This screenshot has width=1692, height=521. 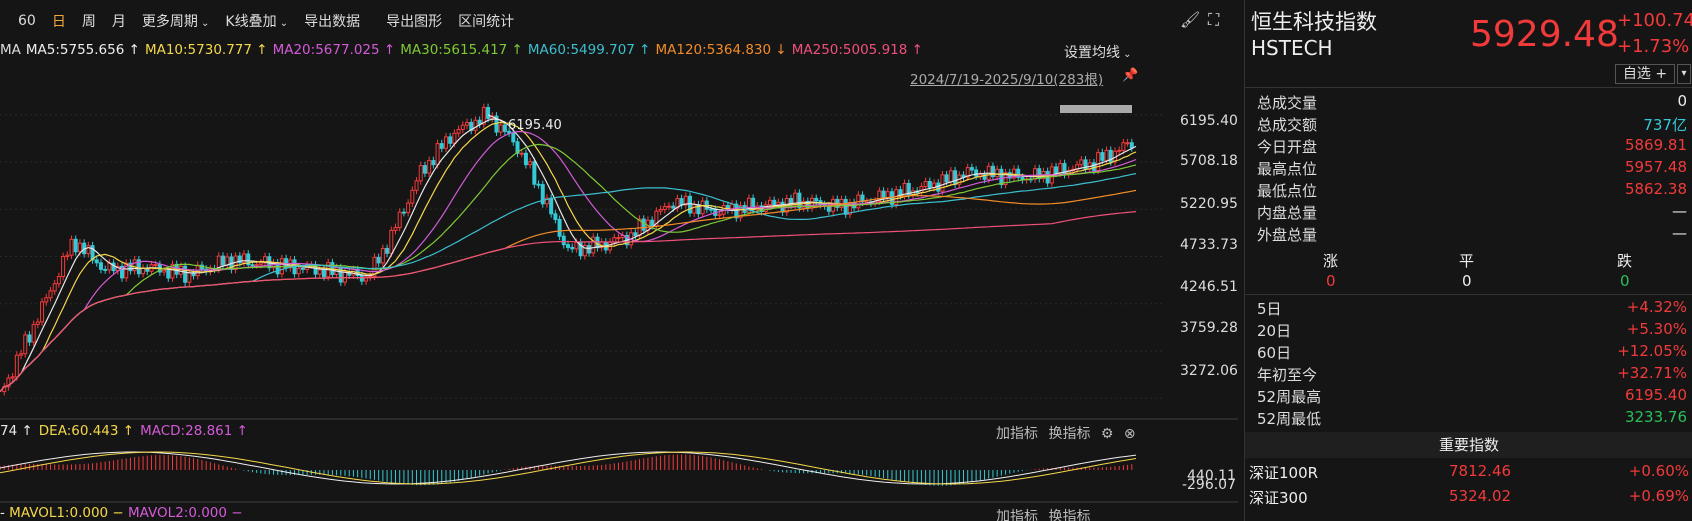 What do you see at coordinates (332, 21) in the screenshot?
I see `export-data-button: 导出数据` at bounding box center [332, 21].